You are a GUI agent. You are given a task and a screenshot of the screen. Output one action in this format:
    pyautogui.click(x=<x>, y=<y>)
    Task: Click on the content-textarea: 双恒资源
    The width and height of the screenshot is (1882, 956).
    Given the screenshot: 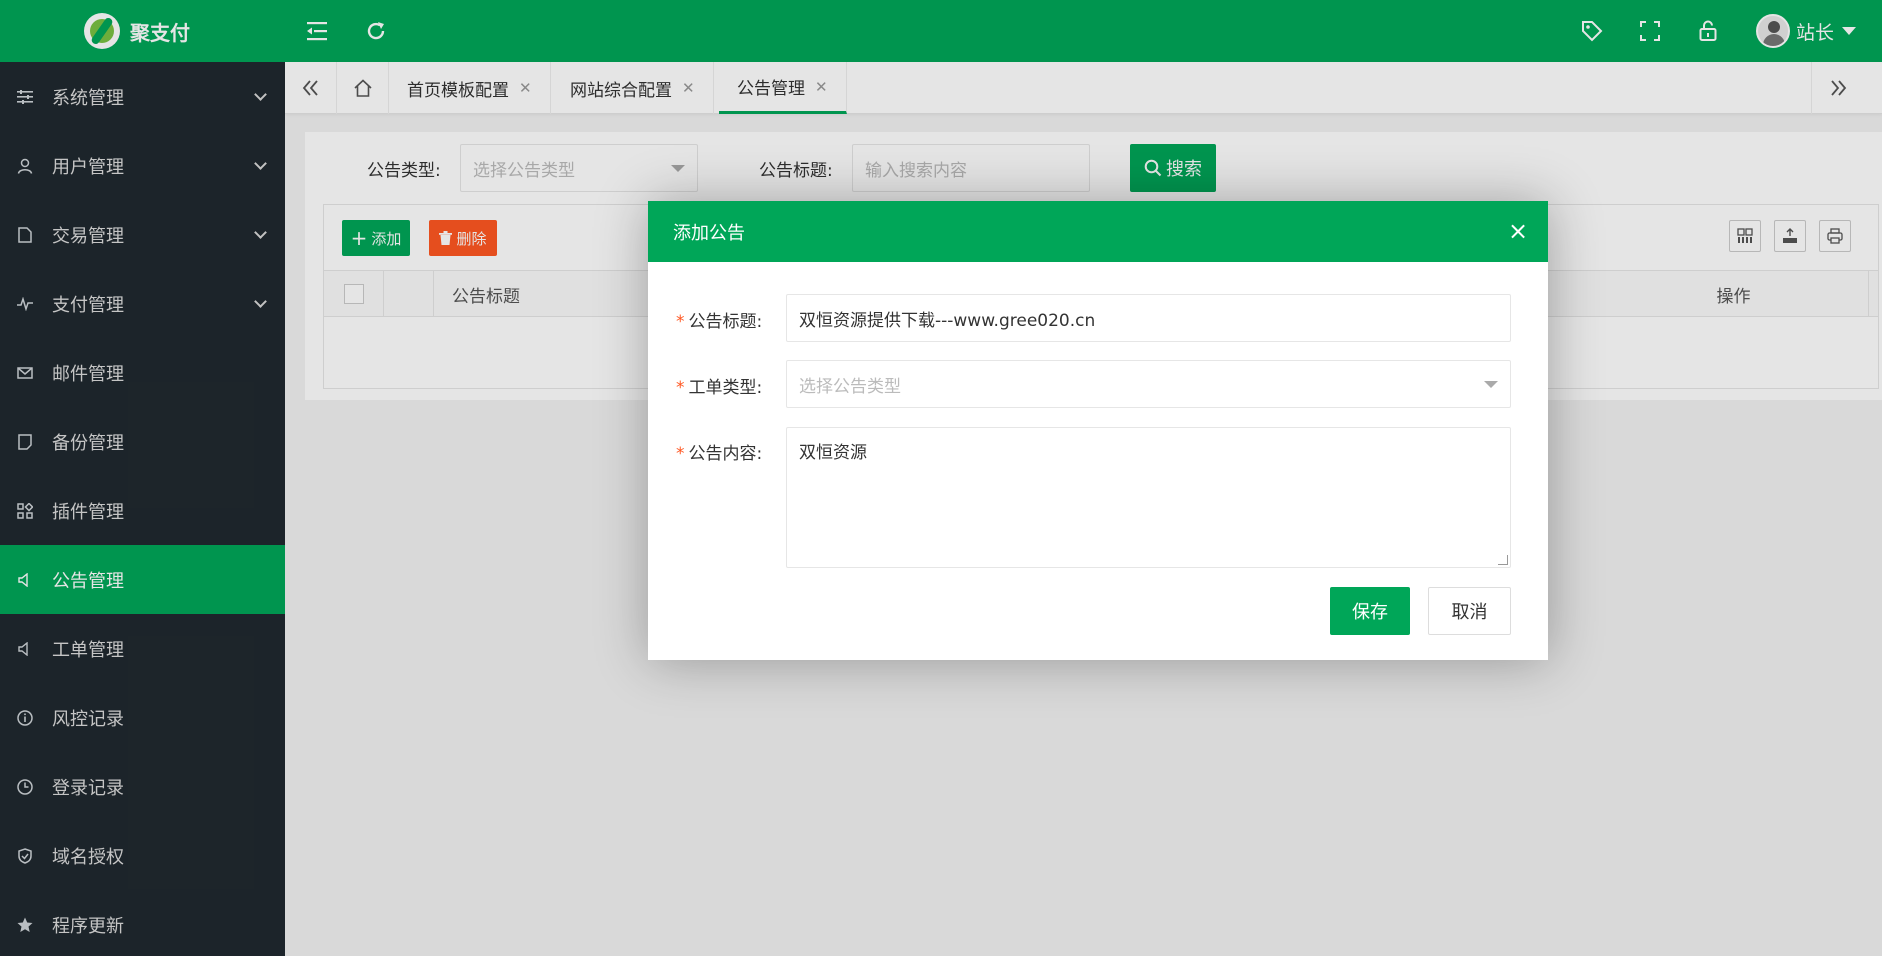 What is the action you would take?
    pyautogui.click(x=1148, y=497)
    